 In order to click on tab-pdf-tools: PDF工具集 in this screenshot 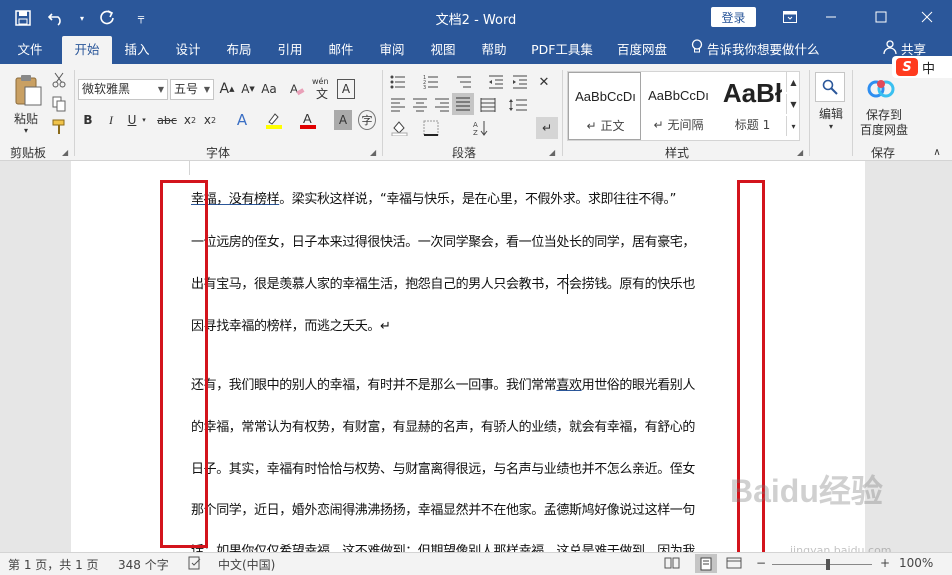, I will do `click(562, 50)`.